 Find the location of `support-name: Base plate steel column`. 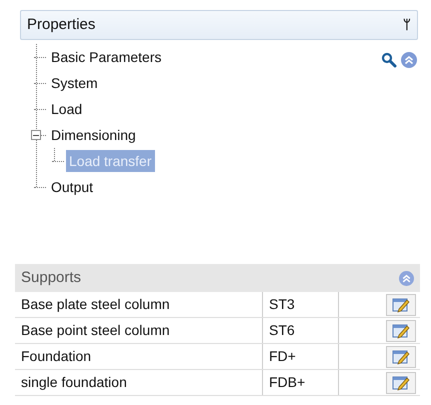

support-name: Base plate steel column is located at coordinates (95, 304).